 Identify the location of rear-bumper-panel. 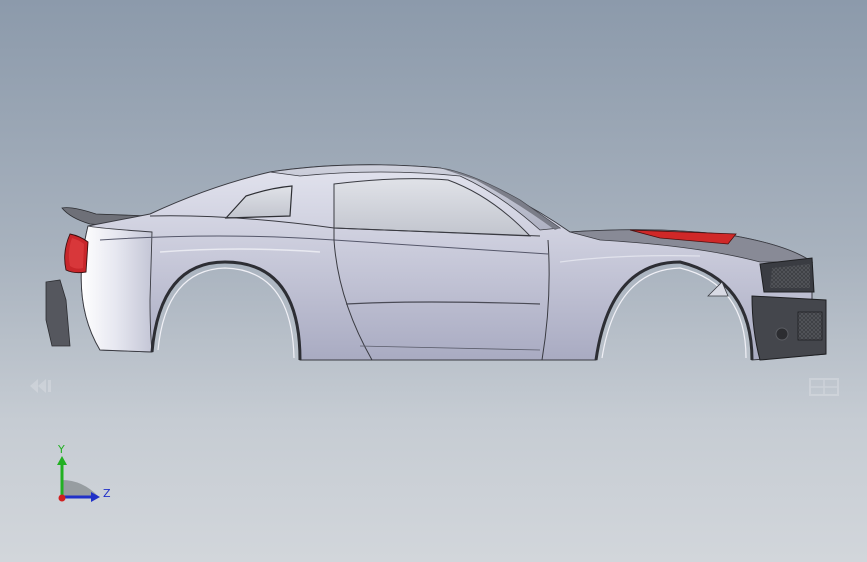
(116, 289).